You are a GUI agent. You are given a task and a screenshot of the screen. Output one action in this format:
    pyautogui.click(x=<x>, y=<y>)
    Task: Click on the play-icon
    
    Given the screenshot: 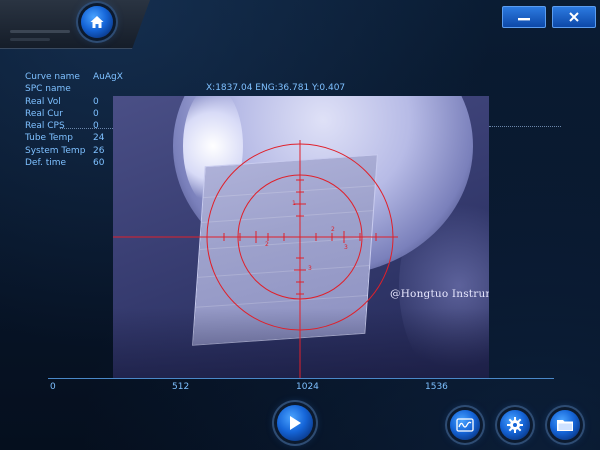 What is the action you would take?
    pyautogui.click(x=295, y=423)
    